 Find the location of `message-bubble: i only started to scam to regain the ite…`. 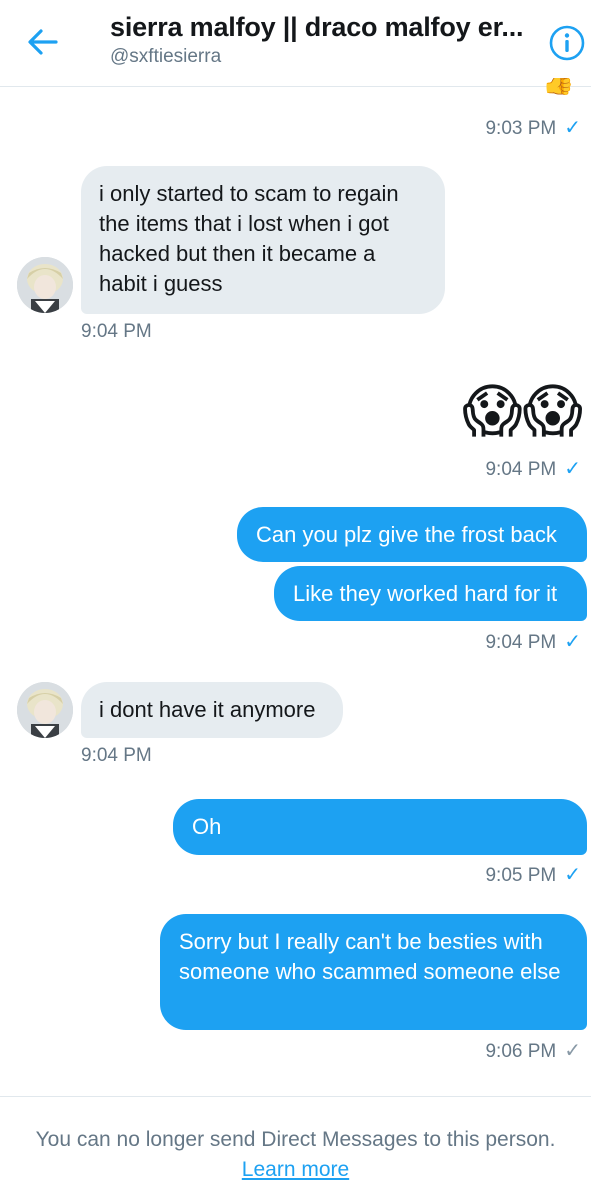

message-bubble: i only started to scam to regain the ite… is located at coordinates (263, 240).